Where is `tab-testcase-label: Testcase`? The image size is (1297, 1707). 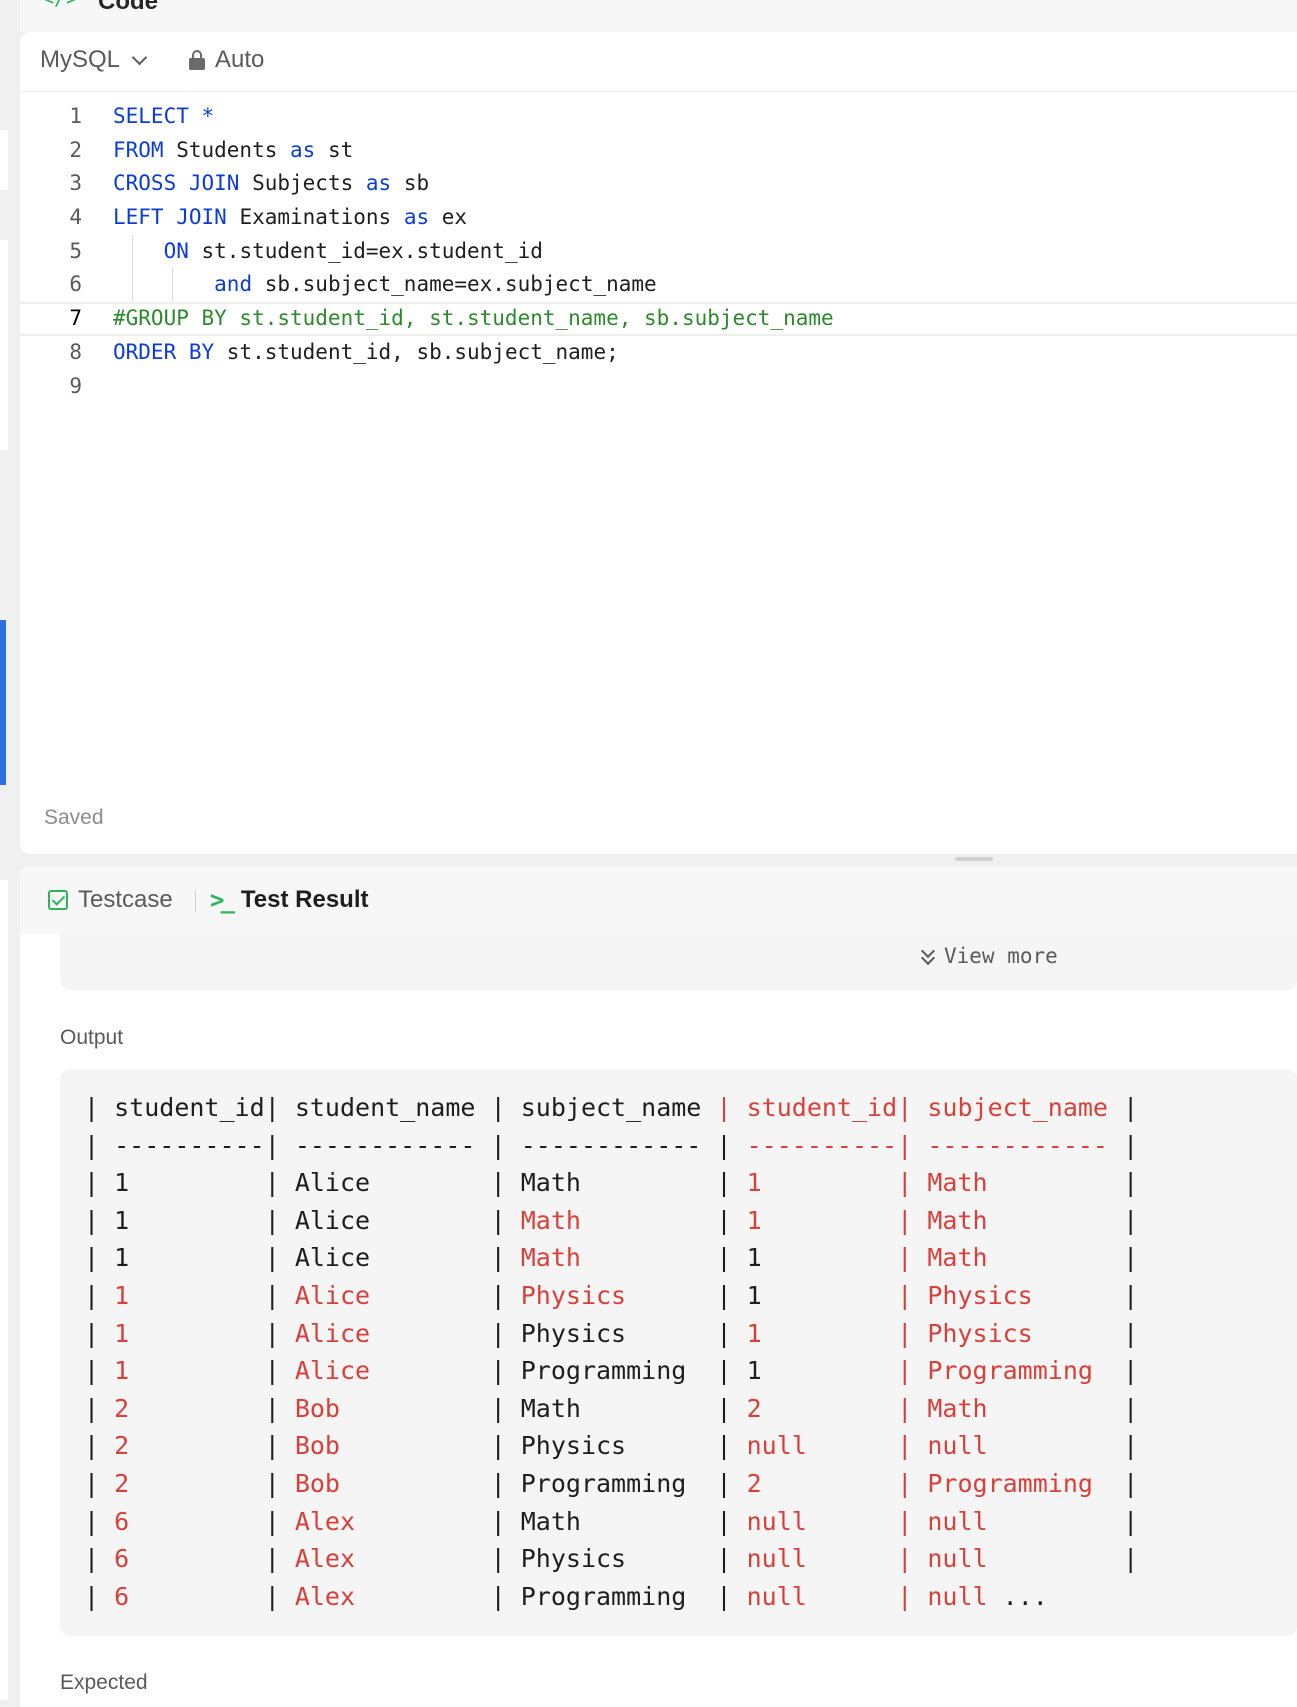
tab-testcase-label: Testcase is located at coordinates (125, 899).